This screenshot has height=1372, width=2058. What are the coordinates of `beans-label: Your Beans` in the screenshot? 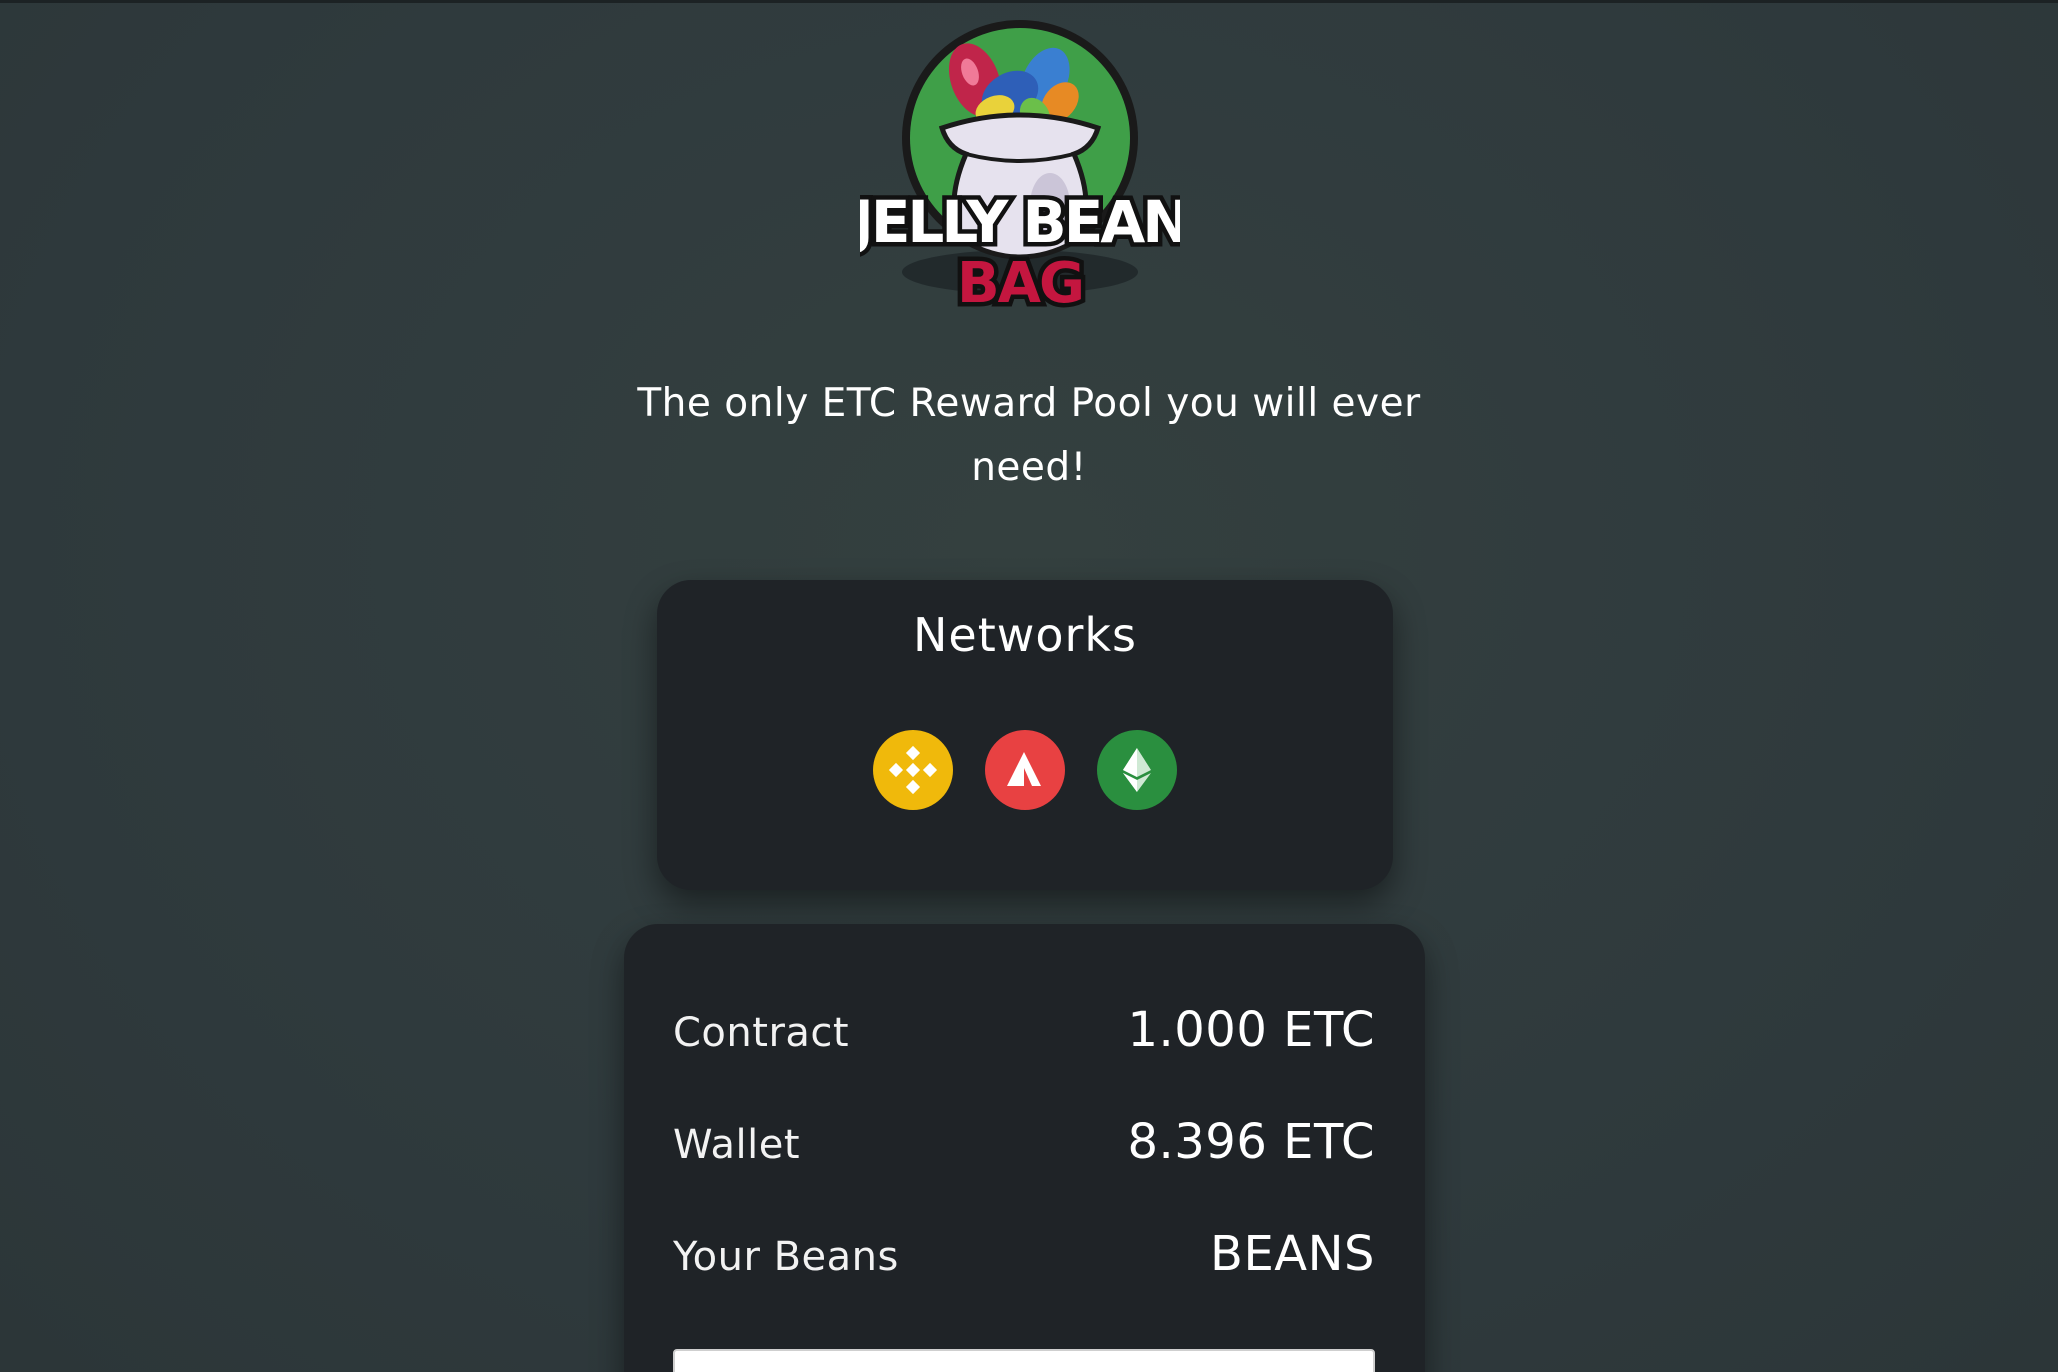 It's located at (786, 1257).